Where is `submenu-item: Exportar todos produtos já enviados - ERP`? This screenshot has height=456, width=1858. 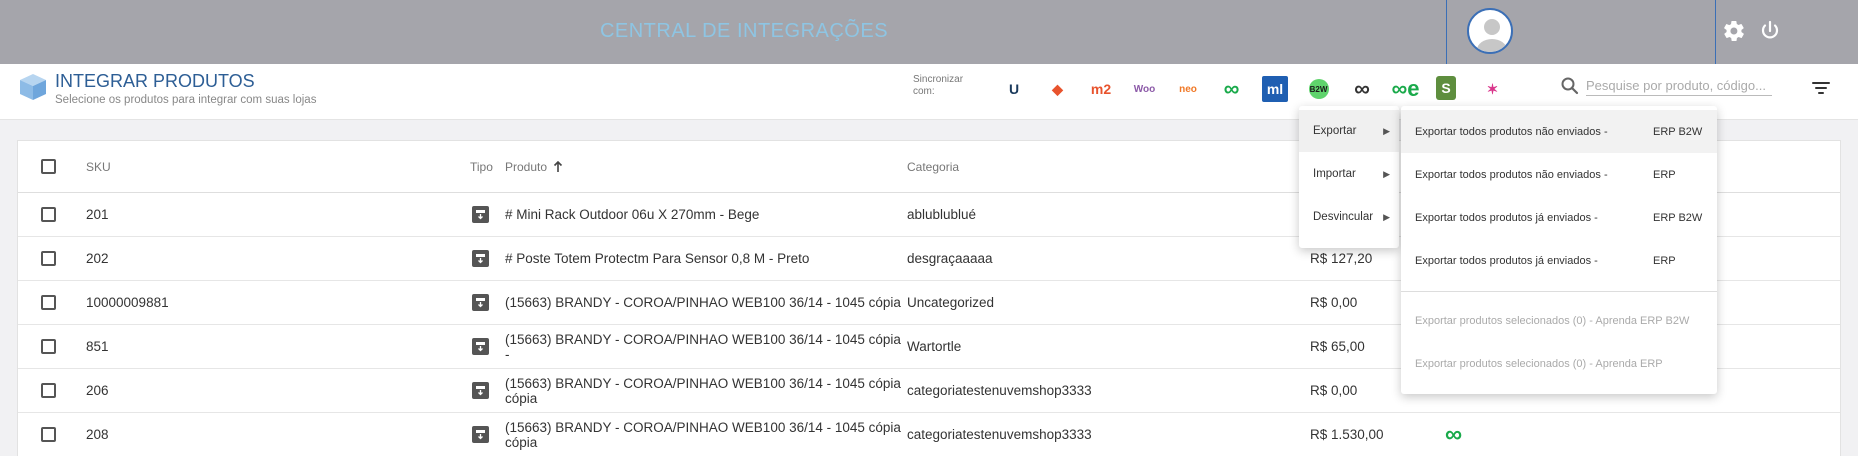 submenu-item: Exportar todos produtos já enviados - ERP is located at coordinates (1559, 260).